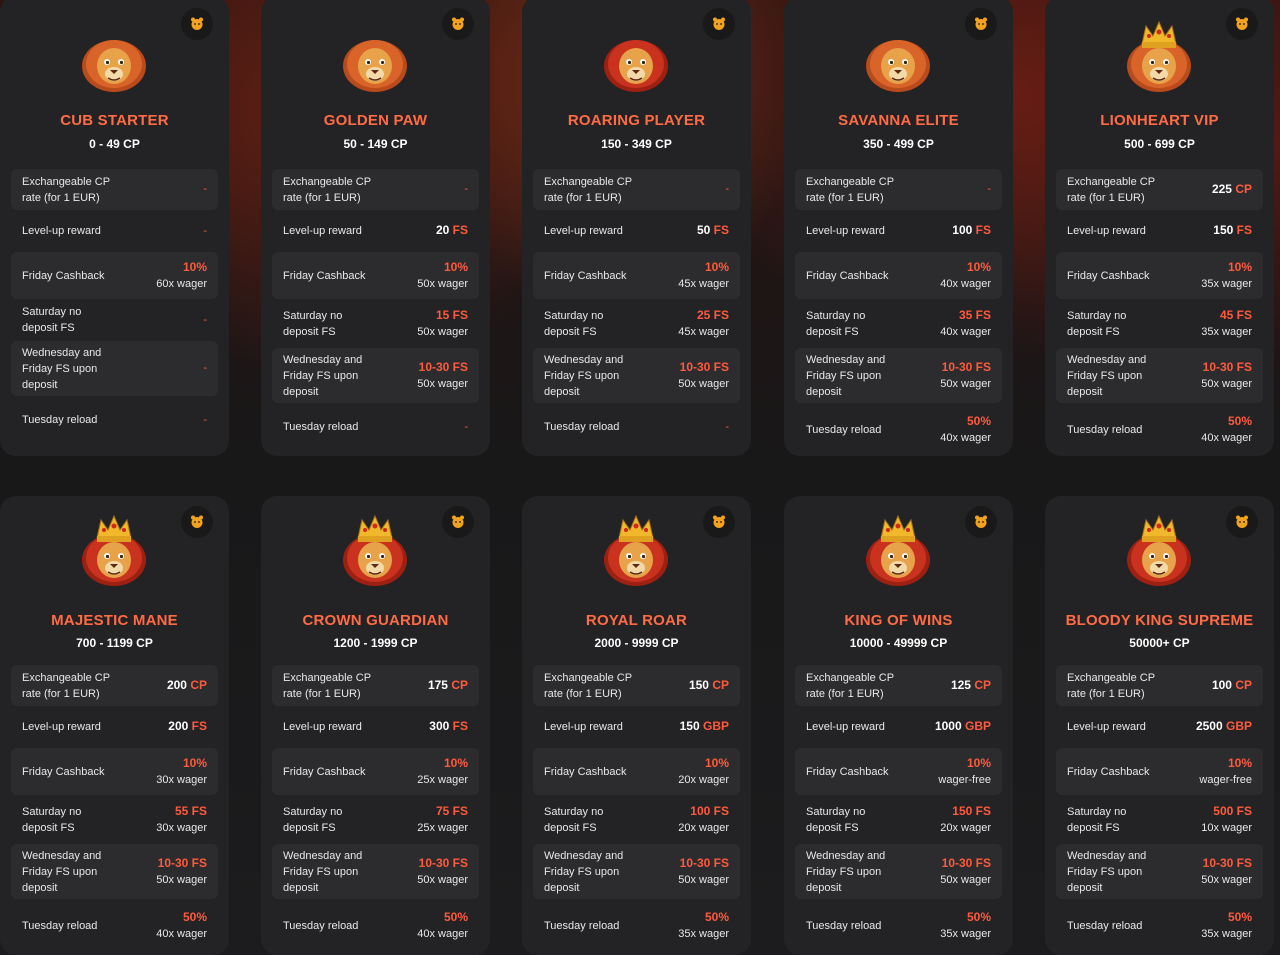 Image resolution: width=1280 pixels, height=955 pixels. Describe the element at coordinates (709, 810) in the screenshot. I see `value-amount: 100 FS` at that location.